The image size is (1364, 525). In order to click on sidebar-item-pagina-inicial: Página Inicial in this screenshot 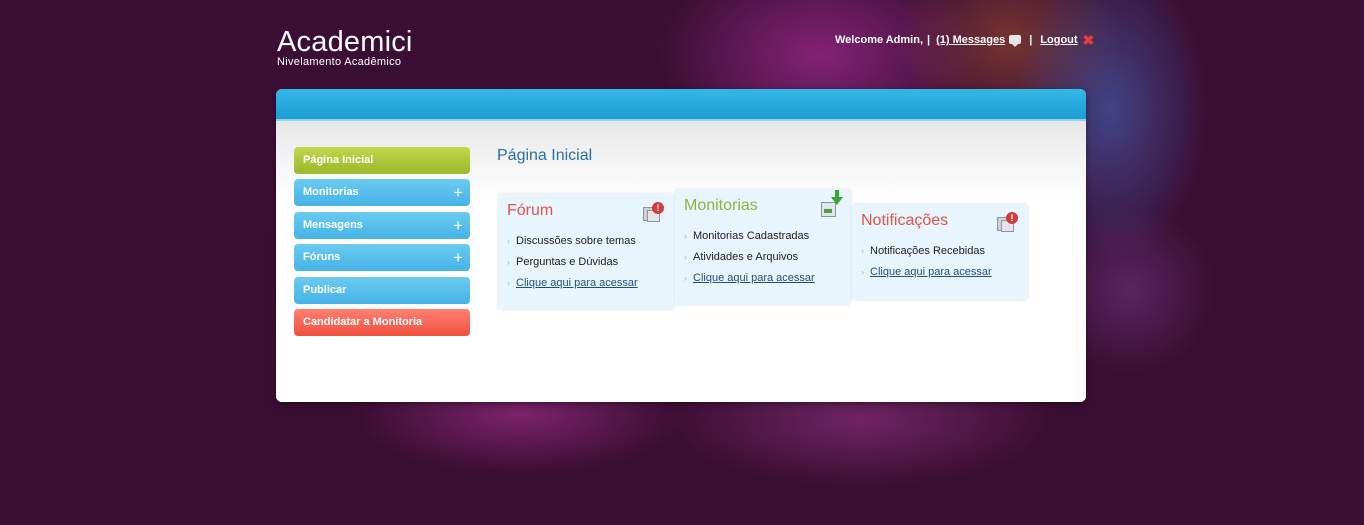, I will do `click(382, 160)`.